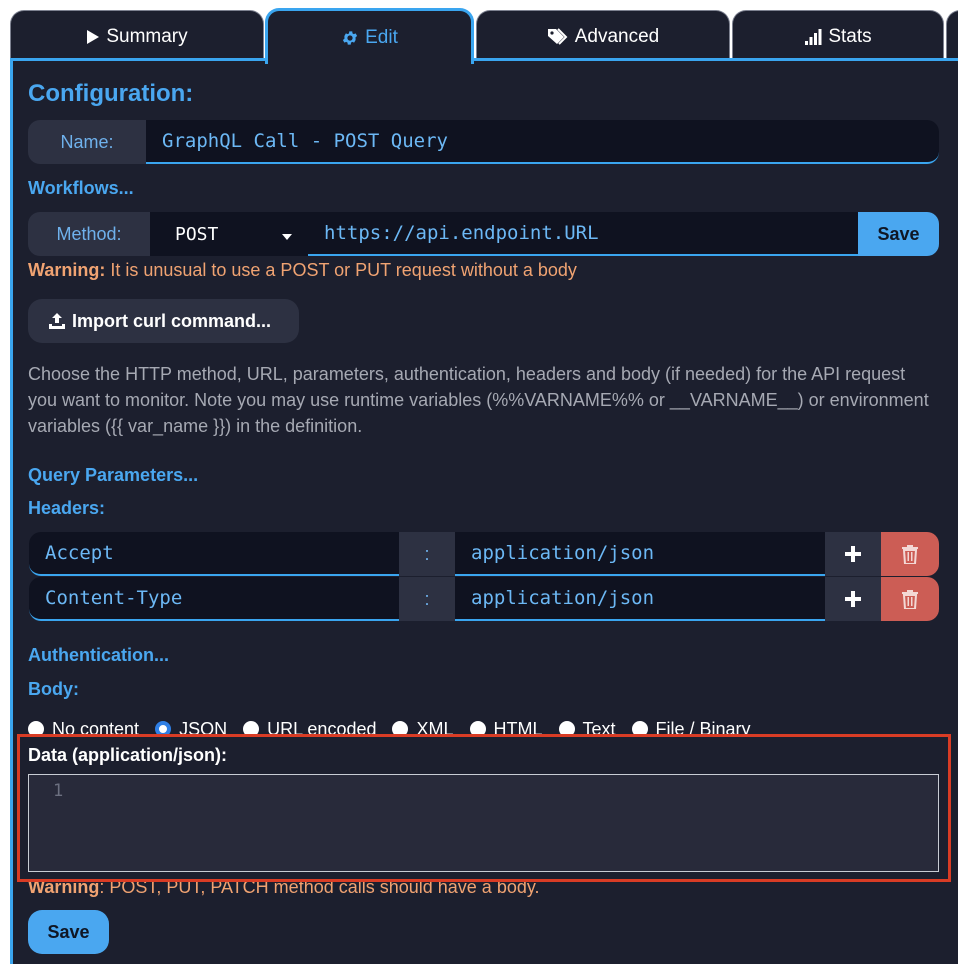 This screenshot has width=958, height=964. Describe the element at coordinates (68, 932) in the screenshot. I see `save-button: Save` at that location.